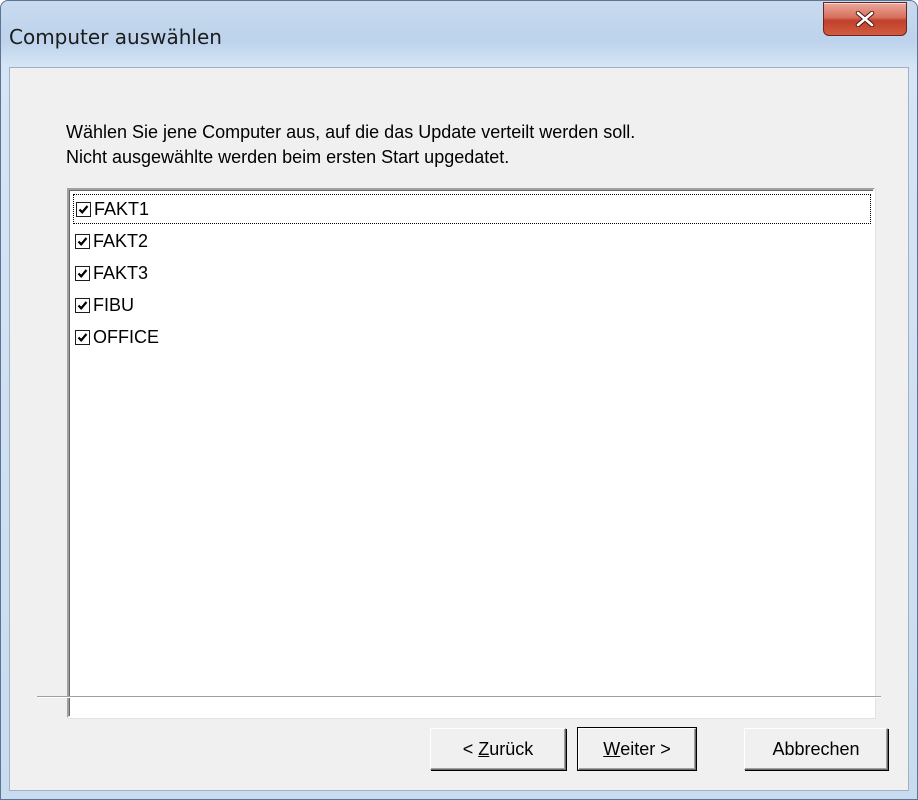 The image size is (918, 800). I want to click on cancel-button: Abbrechen, so click(816, 749).